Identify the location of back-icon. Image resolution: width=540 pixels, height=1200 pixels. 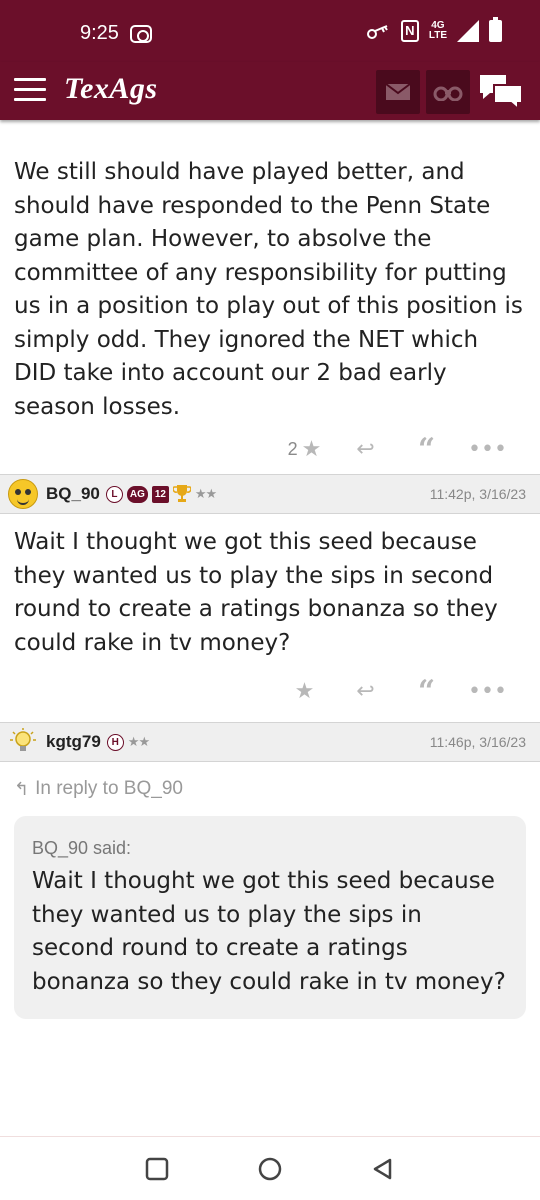
(383, 1168).